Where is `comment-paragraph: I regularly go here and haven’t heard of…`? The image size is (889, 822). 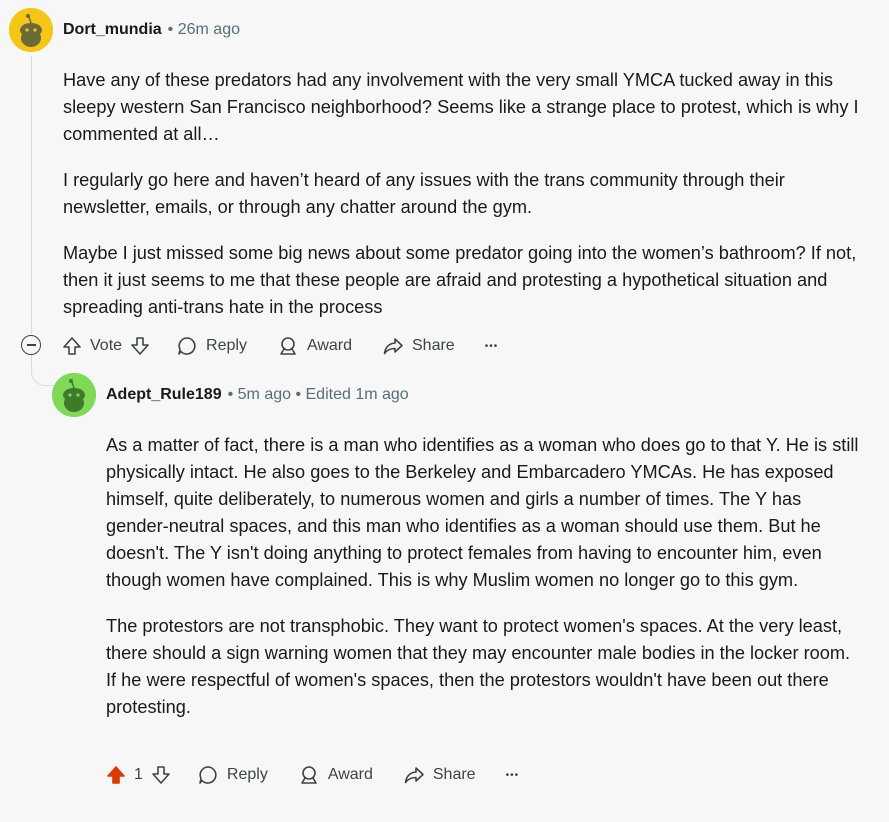
comment-paragraph: I regularly go here and haven’t heard of… is located at coordinates (424, 193).